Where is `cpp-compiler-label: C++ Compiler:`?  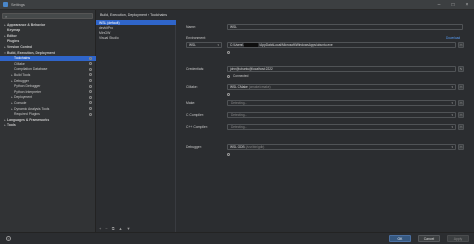 cpp-compiler-label: C++ Compiler: is located at coordinates (197, 127).